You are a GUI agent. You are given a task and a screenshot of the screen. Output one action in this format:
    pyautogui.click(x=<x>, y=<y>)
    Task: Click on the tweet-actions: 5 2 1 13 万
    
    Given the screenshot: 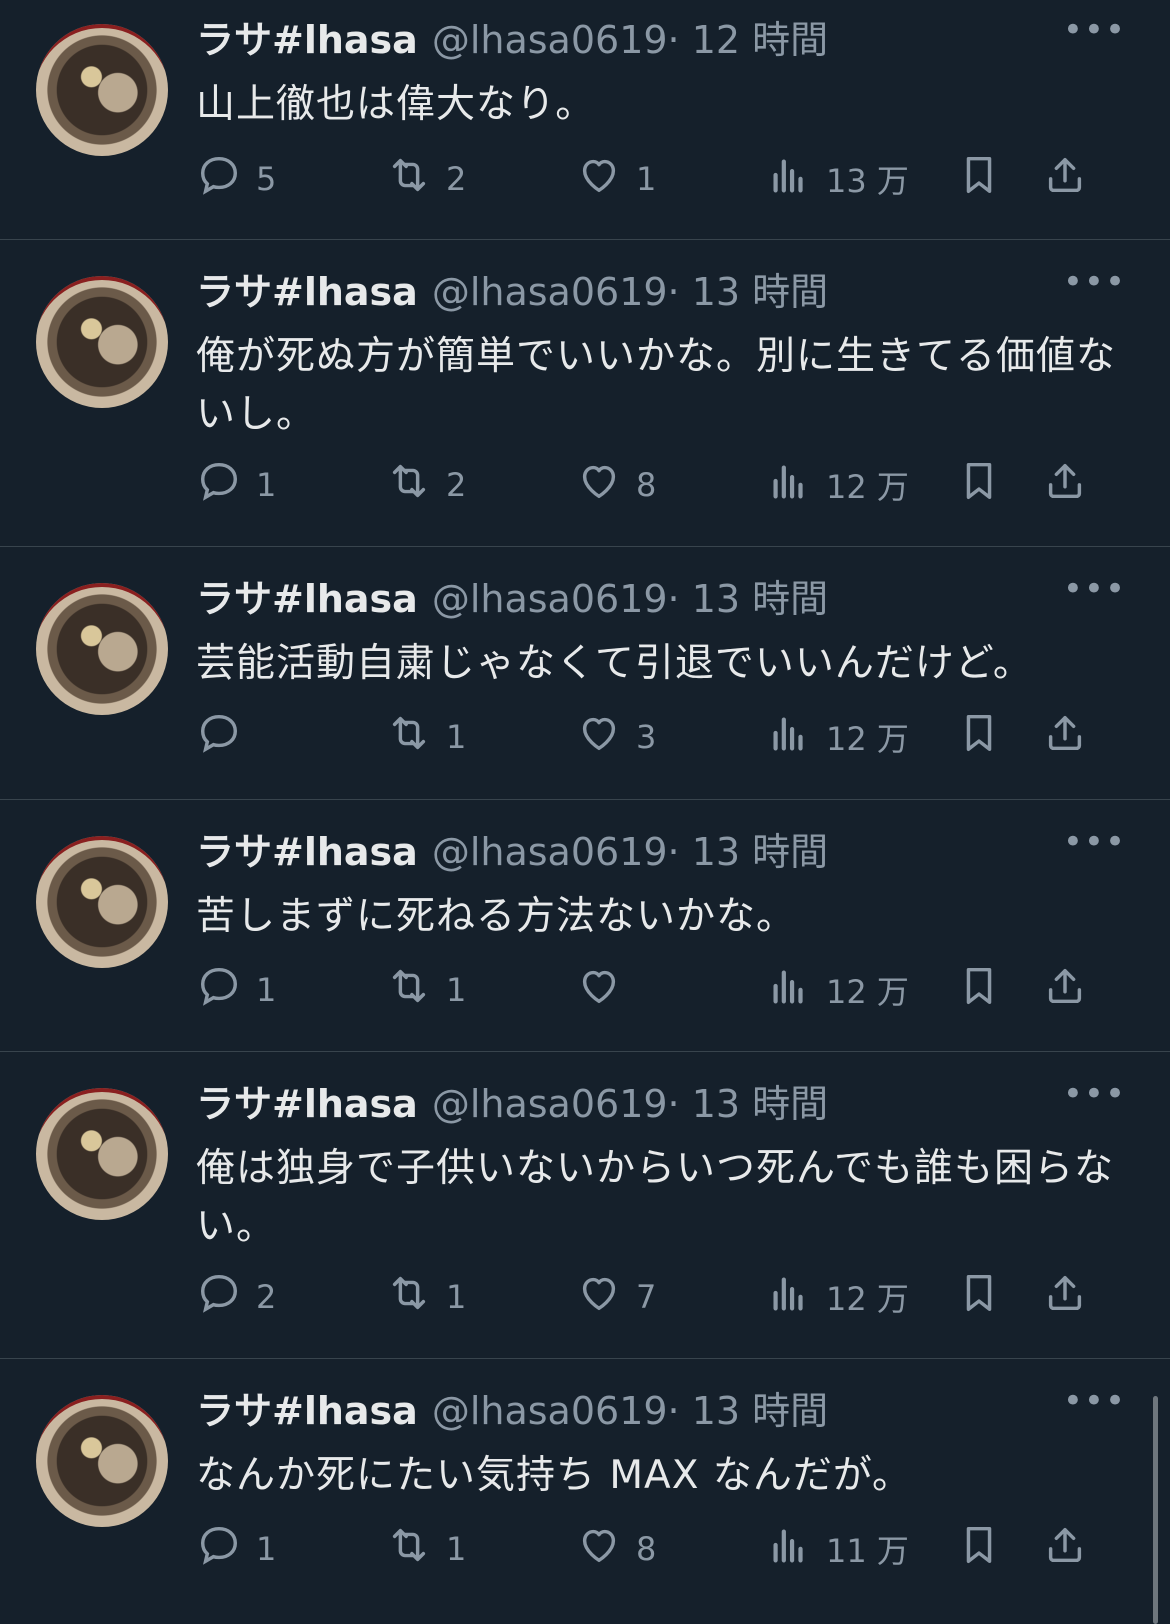 What is the action you would take?
    pyautogui.click(x=666, y=177)
    